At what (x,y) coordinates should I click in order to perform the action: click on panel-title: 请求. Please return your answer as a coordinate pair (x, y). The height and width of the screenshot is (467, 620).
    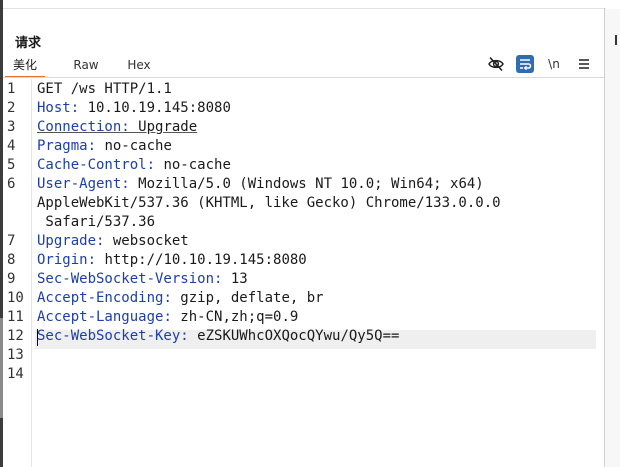
    Looking at the image, I should click on (28, 43).